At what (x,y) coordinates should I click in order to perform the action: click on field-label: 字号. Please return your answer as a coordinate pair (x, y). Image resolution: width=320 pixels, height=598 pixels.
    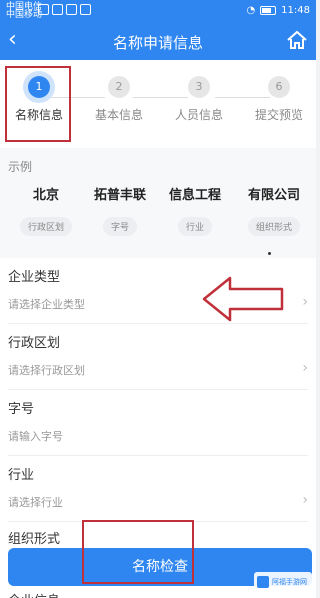
    Looking at the image, I should click on (21, 409).